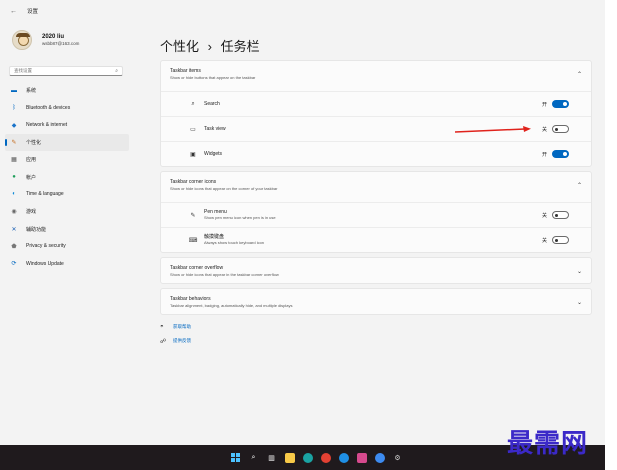  I want to click on red-arrow-annotation, so click(493, 129).